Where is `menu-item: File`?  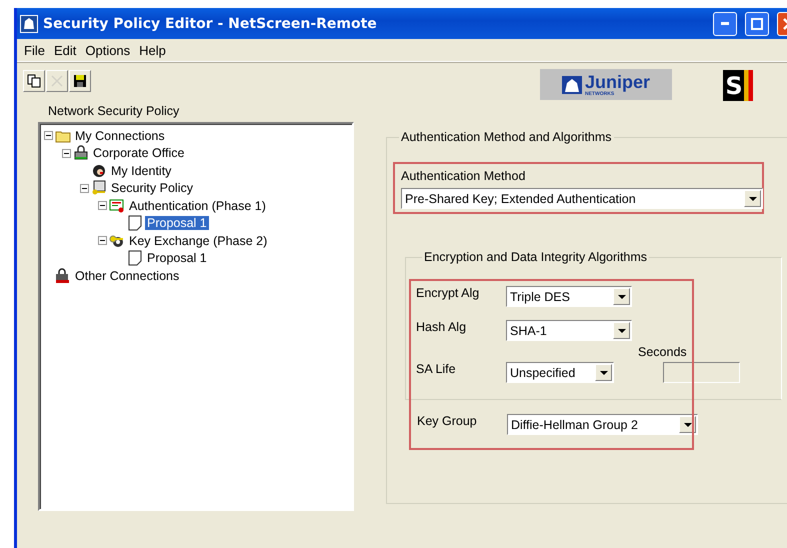
menu-item: File is located at coordinates (36, 50).